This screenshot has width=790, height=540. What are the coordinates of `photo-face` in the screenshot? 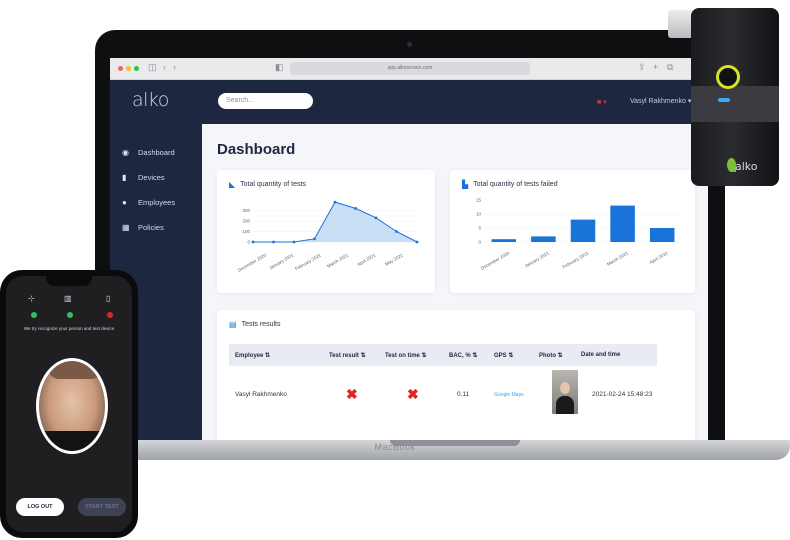 It's located at (565, 388).